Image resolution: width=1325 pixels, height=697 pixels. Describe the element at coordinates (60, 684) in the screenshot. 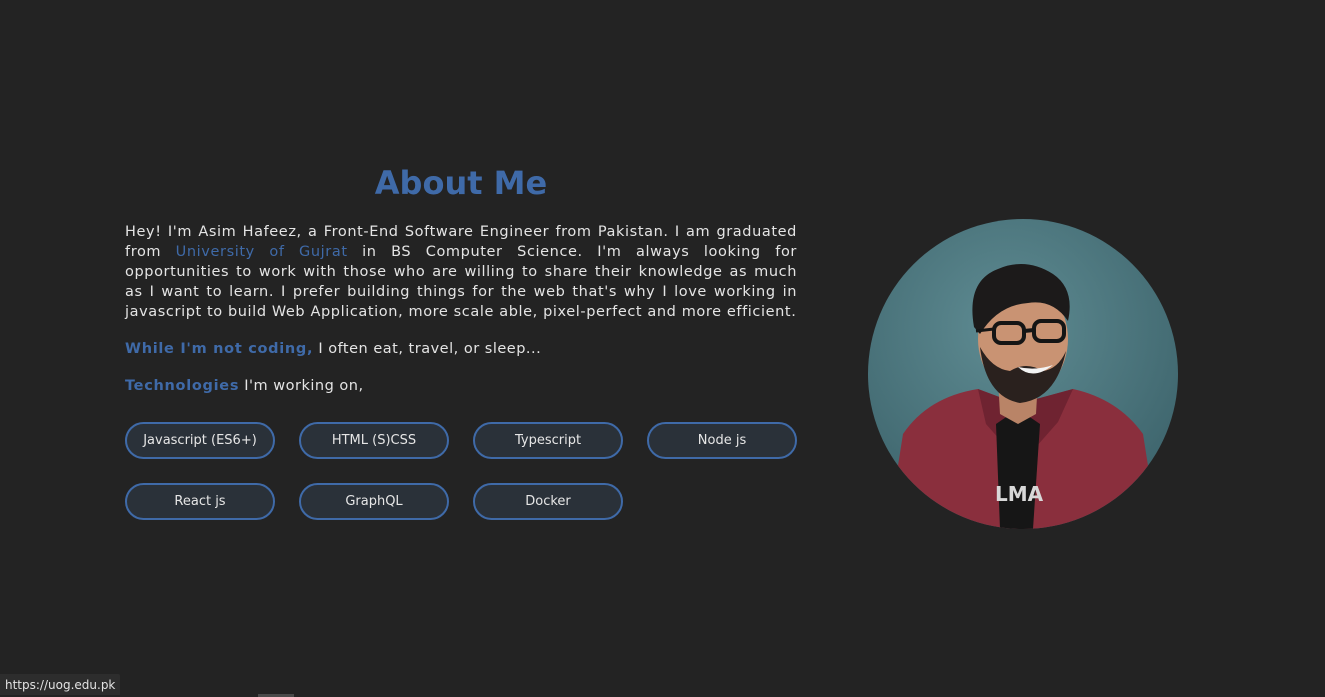

I see `status-bar-url: https://uog.edu.pk` at that location.